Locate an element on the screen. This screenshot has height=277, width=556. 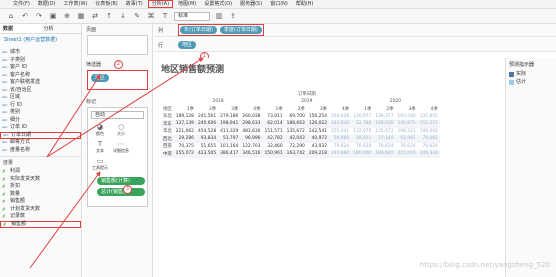
measure-field: 实际发货天数 is located at coordinates (40, 180).